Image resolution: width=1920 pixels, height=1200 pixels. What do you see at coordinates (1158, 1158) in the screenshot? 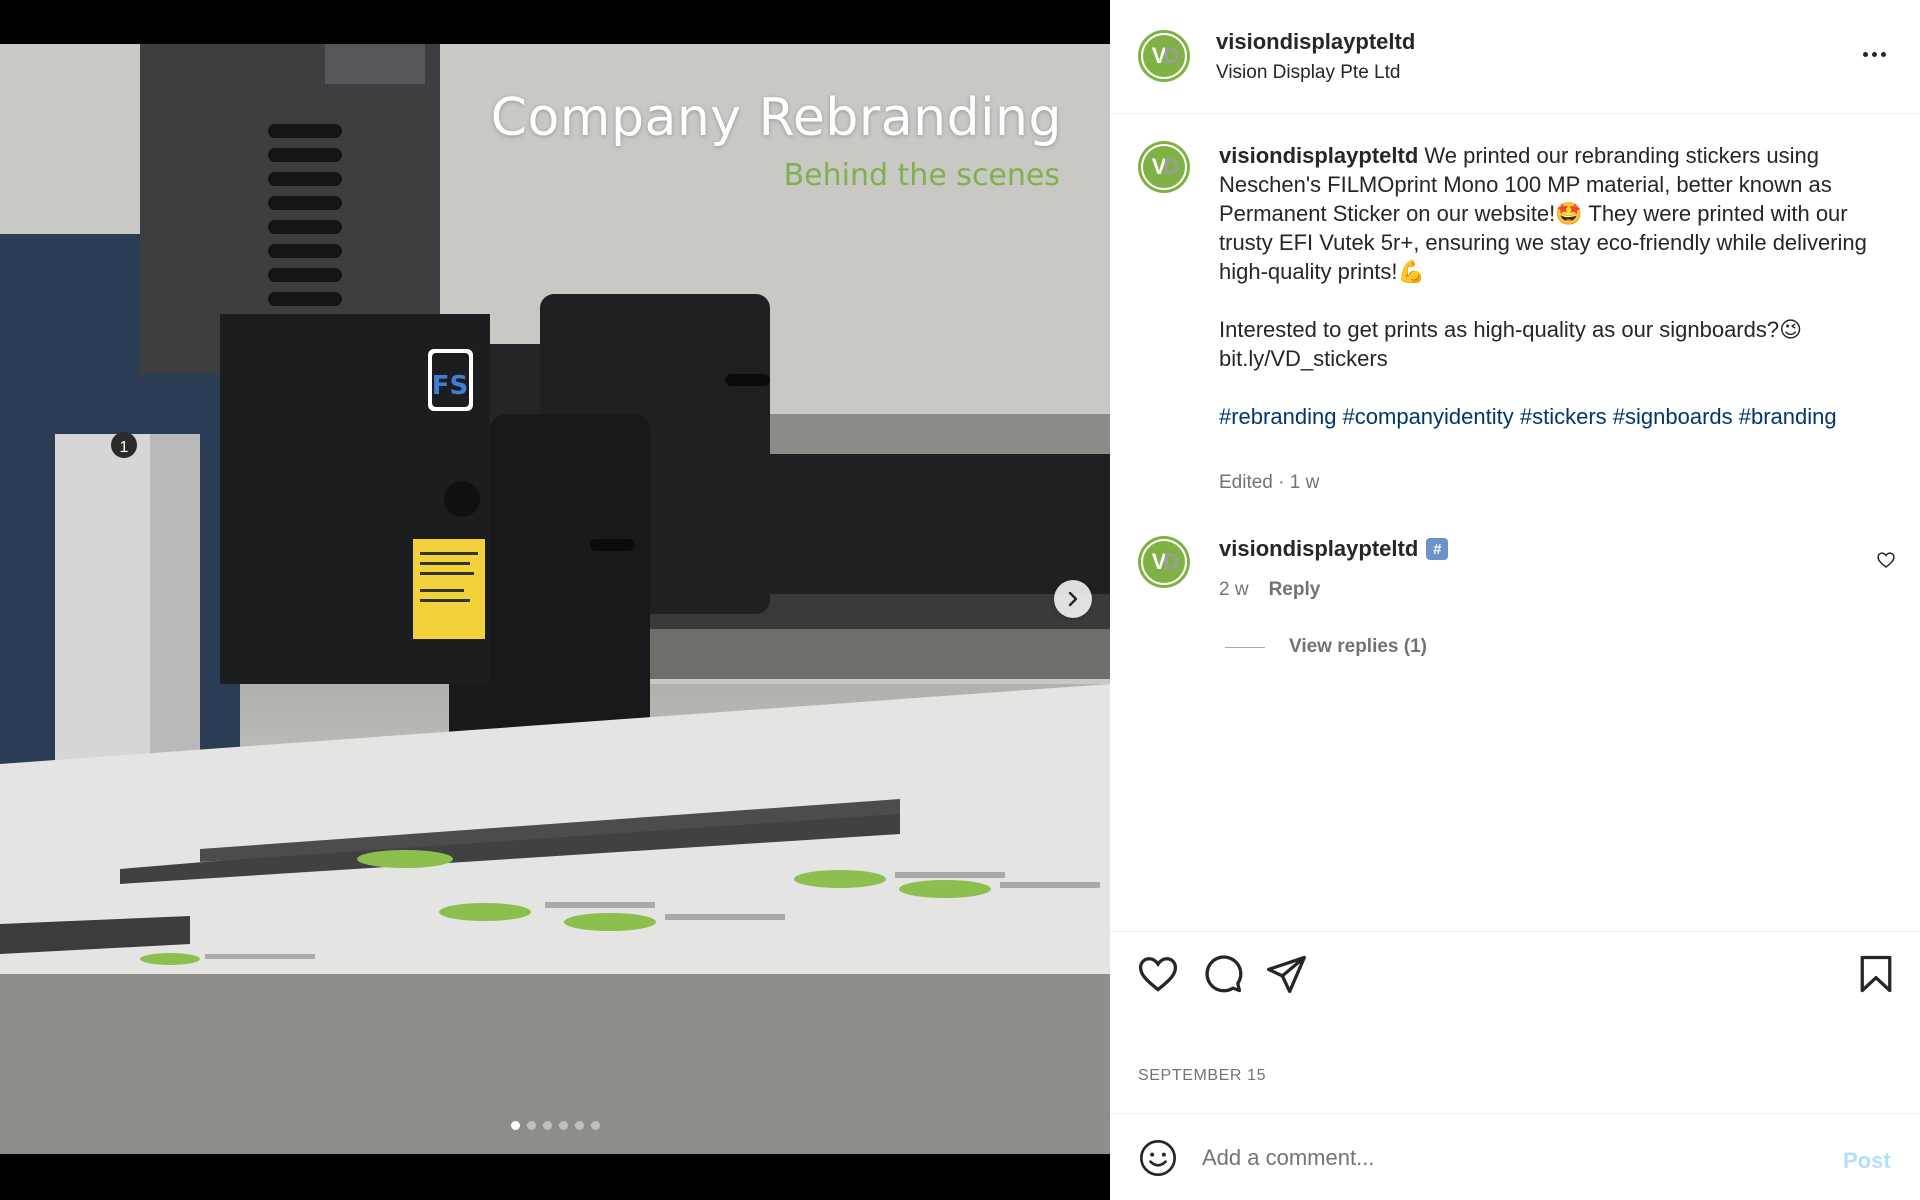
I see `emoji-icon` at bounding box center [1158, 1158].